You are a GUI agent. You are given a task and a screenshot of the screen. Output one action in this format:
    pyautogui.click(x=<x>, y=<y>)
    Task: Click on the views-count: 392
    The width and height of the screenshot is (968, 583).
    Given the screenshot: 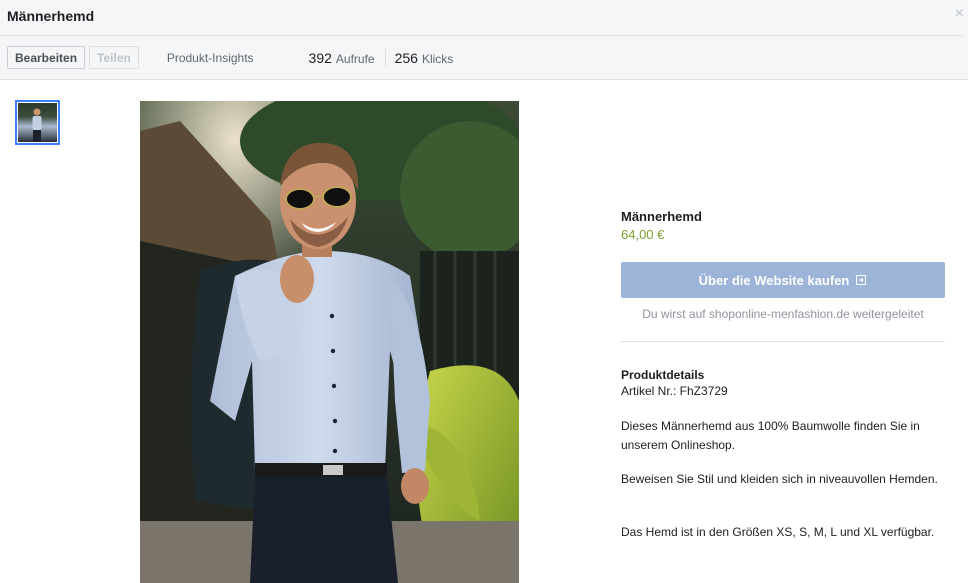 What is the action you would take?
    pyautogui.click(x=320, y=57)
    